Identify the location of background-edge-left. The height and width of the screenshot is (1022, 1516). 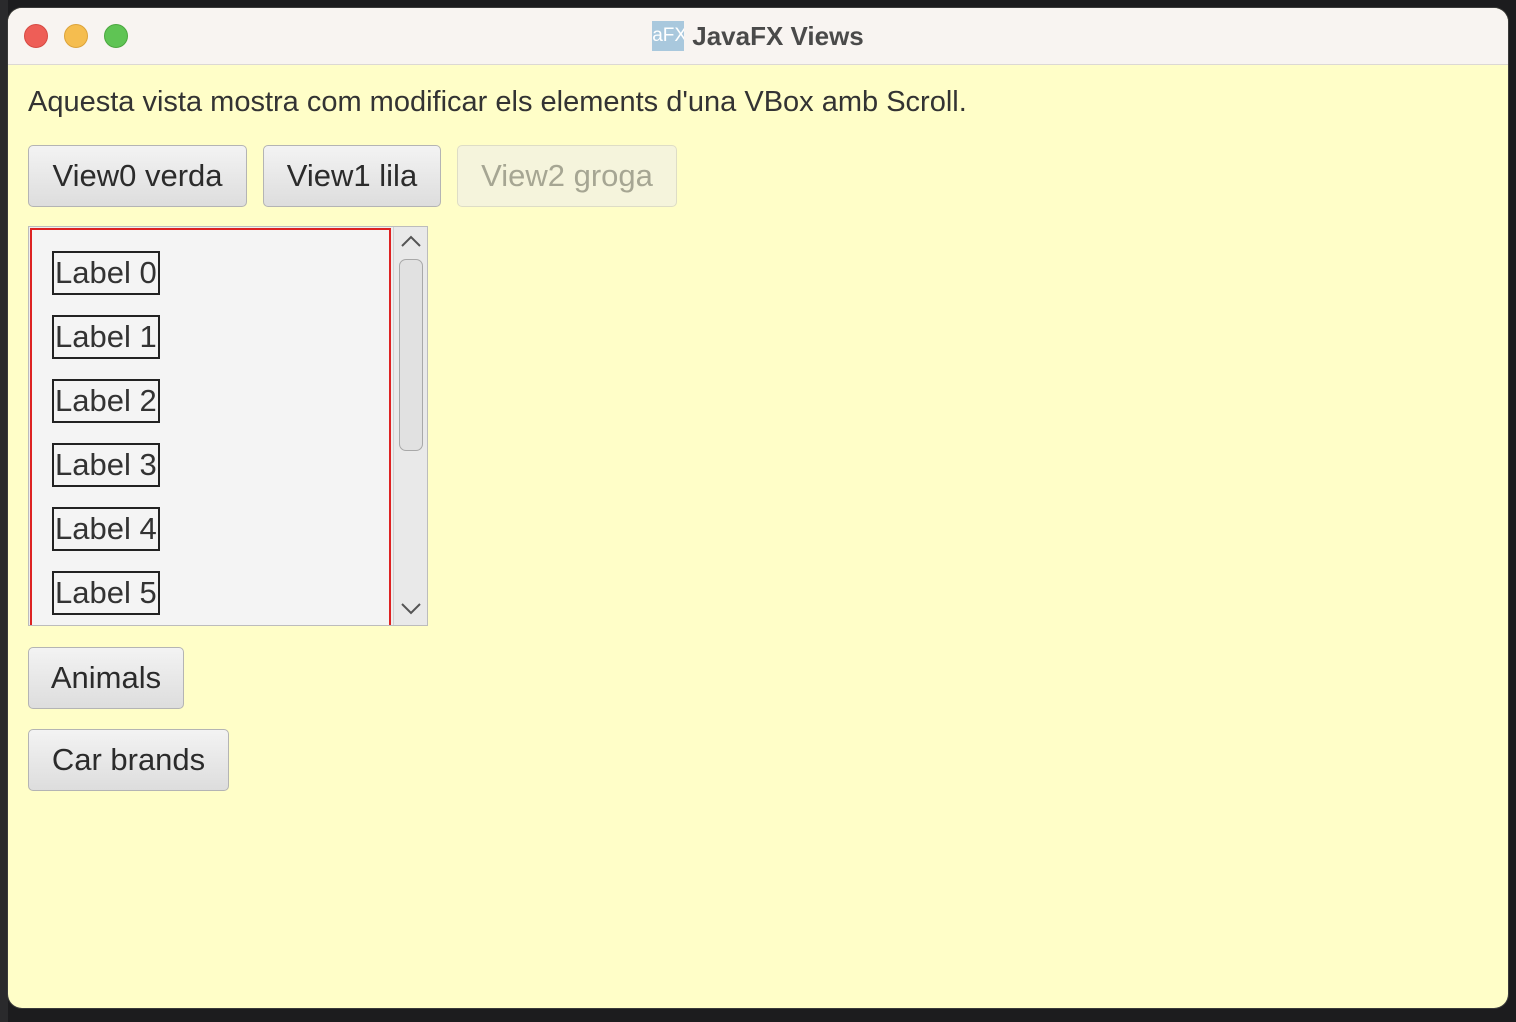
(4, 511).